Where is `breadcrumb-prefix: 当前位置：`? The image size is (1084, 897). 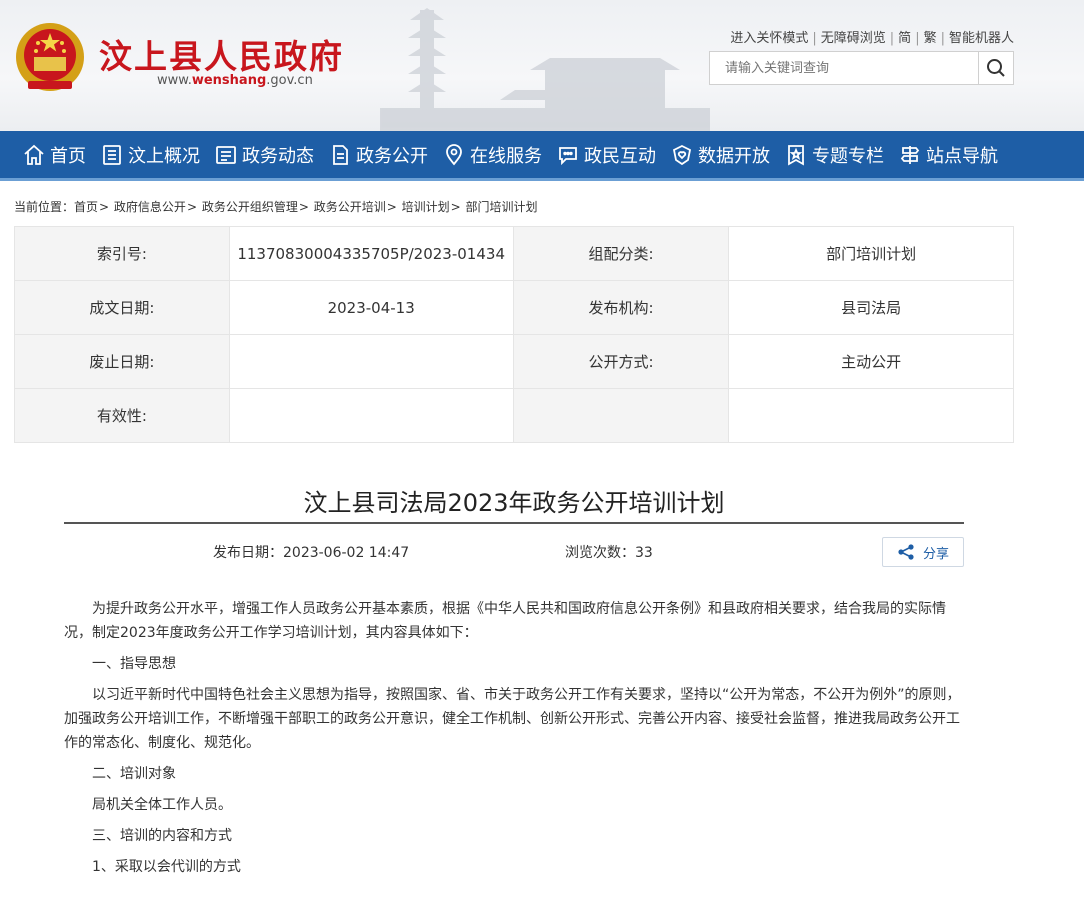 breadcrumb-prefix: 当前位置： is located at coordinates (44, 207).